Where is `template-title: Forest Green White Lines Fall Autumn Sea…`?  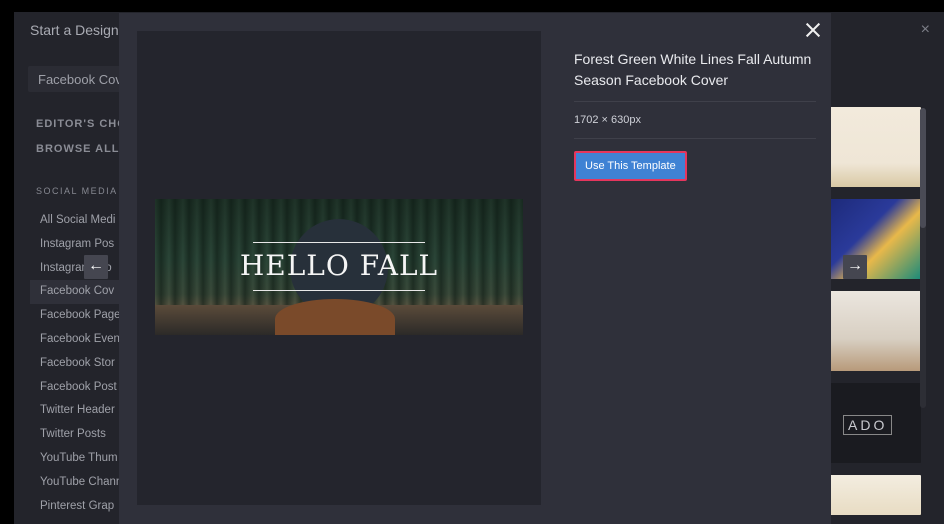
template-title: Forest Green White Lines Fall Autumn Sea… is located at coordinates (693, 69).